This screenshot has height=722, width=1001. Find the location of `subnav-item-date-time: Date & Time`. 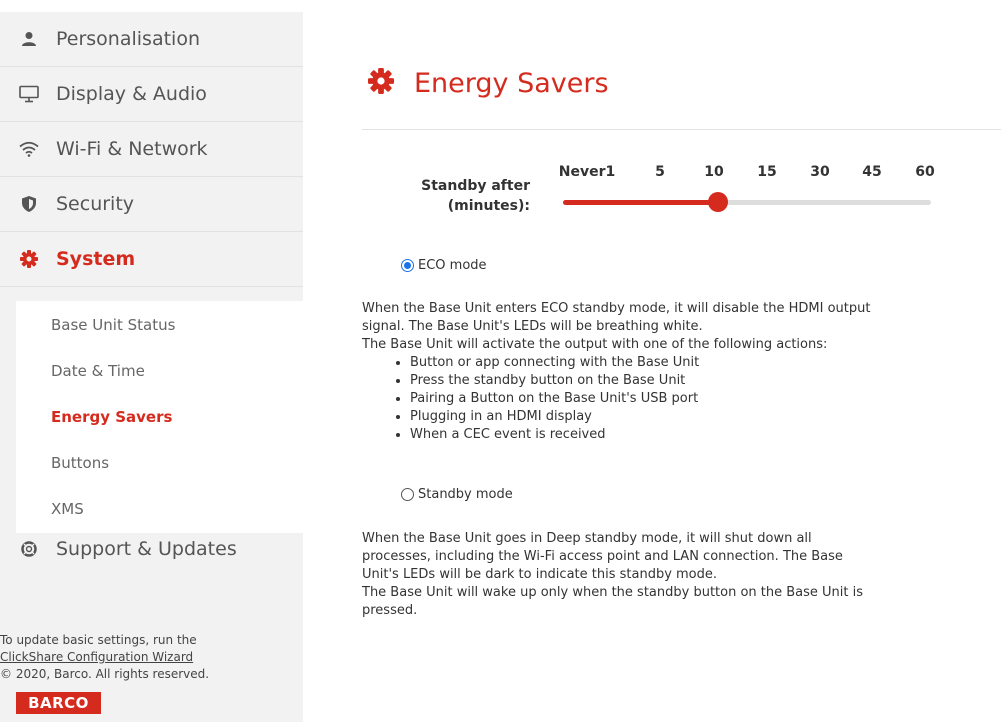

subnav-item-date-time: Date & Time is located at coordinates (98, 371).